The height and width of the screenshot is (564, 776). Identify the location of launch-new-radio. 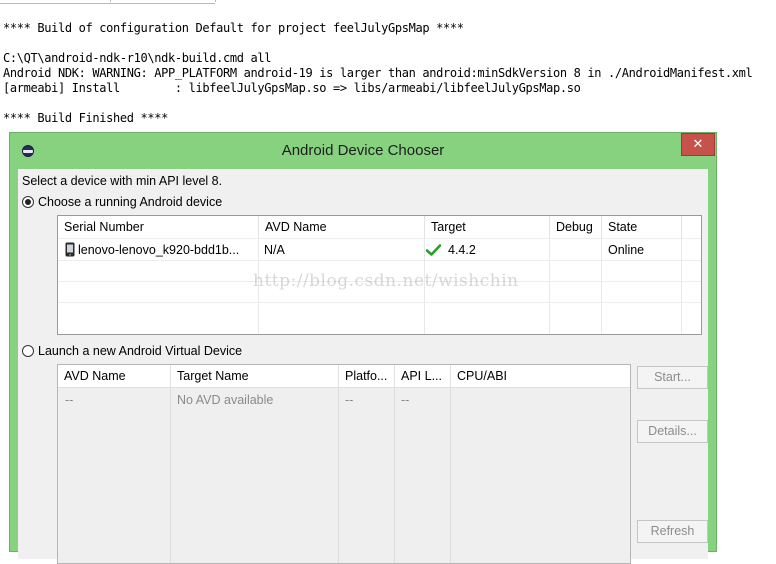
(28, 351).